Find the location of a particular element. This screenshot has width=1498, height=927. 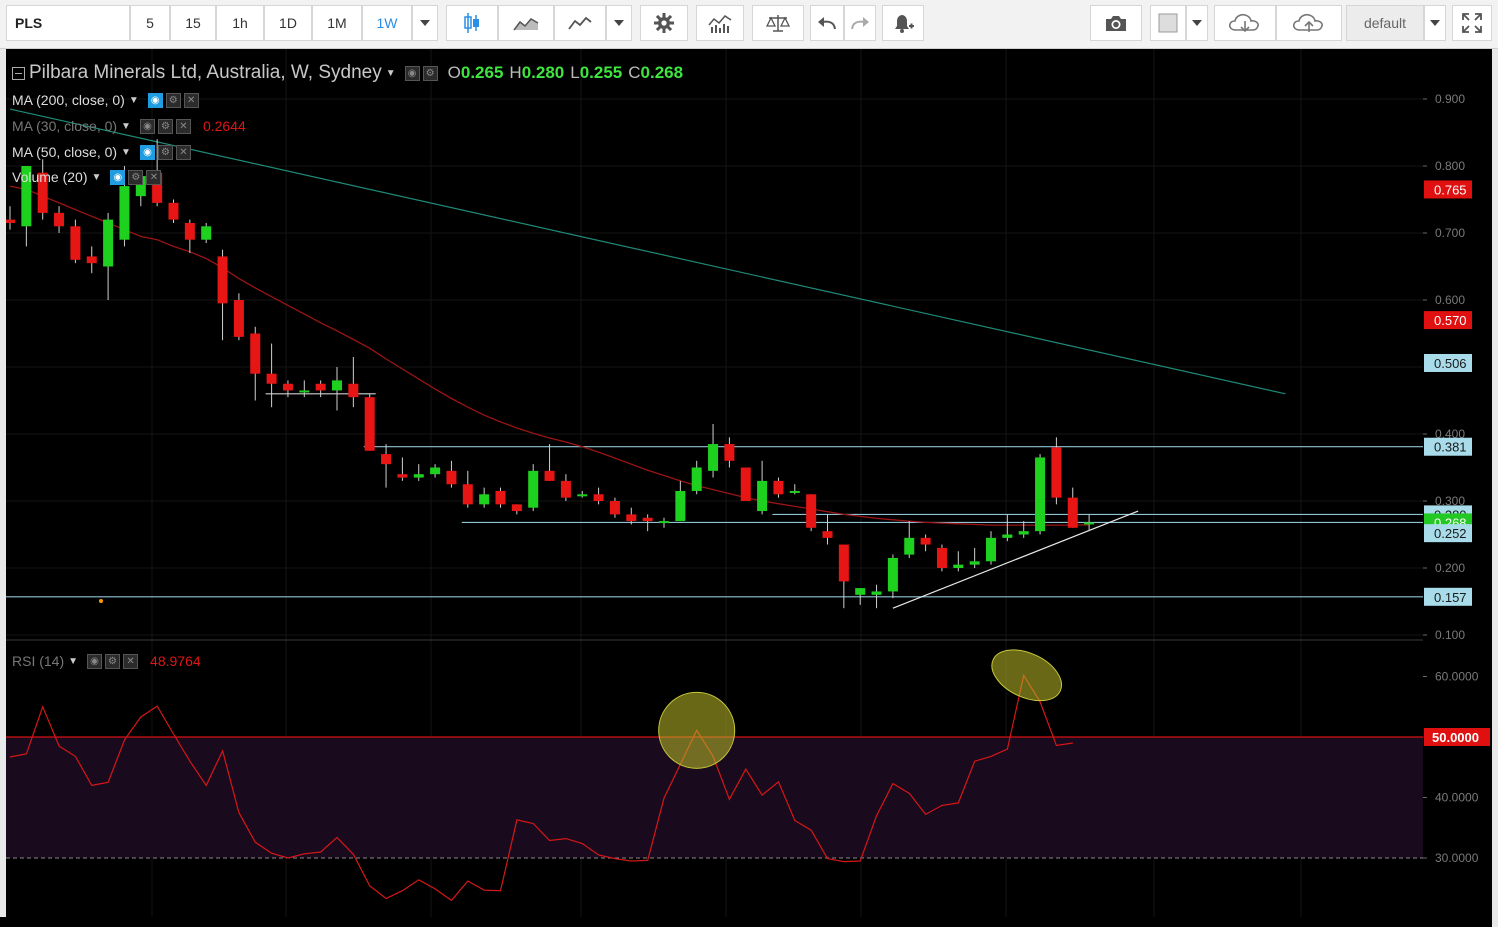

layout-button is located at coordinates (1168, 23).